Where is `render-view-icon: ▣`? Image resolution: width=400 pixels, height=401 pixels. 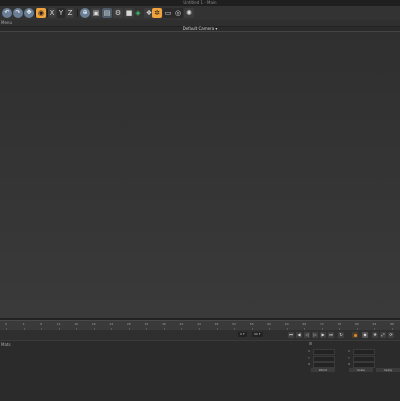
render-view-icon: ▣ is located at coordinates (96, 13).